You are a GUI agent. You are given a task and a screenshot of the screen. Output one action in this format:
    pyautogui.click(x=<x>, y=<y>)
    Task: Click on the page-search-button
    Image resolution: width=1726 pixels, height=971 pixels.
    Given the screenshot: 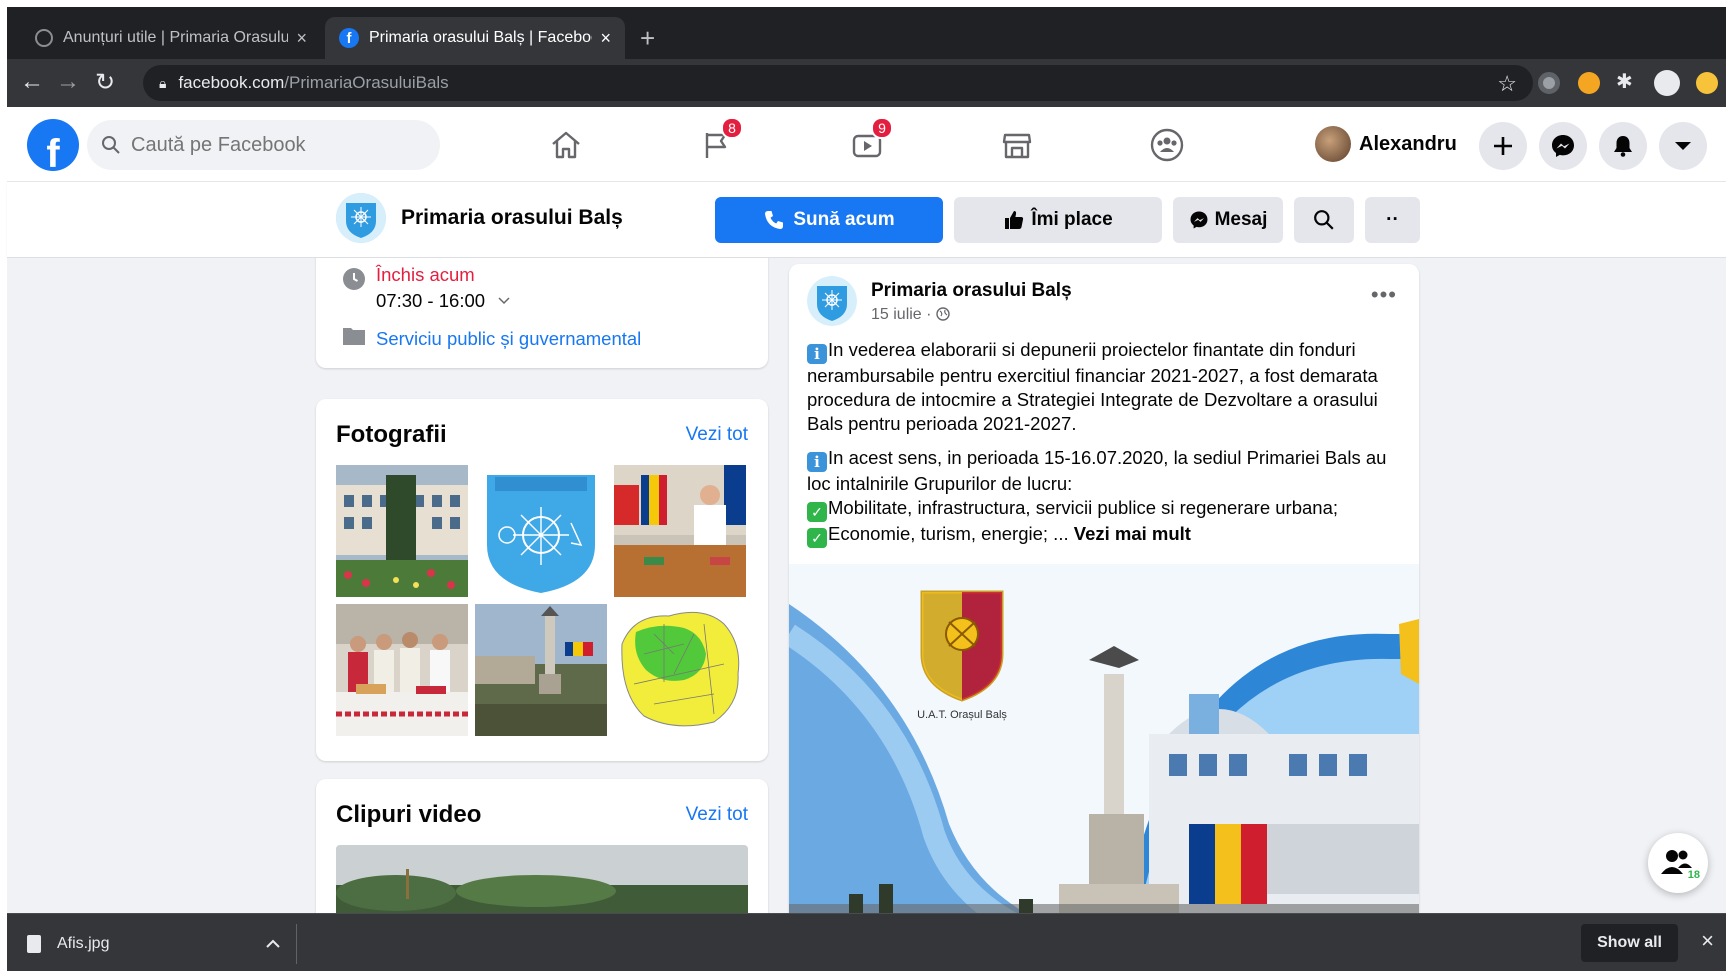 What is the action you would take?
    pyautogui.click(x=1324, y=220)
    